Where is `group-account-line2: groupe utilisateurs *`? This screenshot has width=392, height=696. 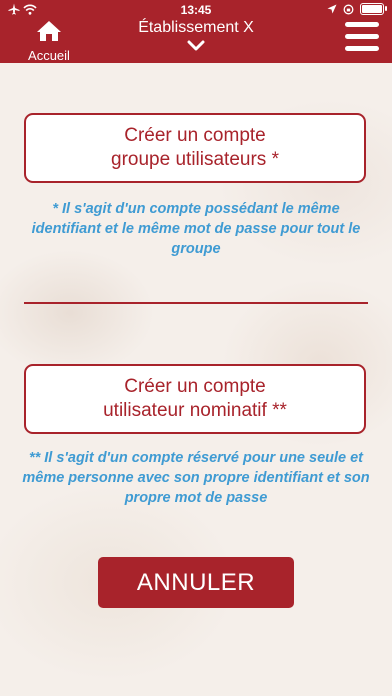
group-account-line2: groupe utilisateurs * is located at coordinates (195, 159).